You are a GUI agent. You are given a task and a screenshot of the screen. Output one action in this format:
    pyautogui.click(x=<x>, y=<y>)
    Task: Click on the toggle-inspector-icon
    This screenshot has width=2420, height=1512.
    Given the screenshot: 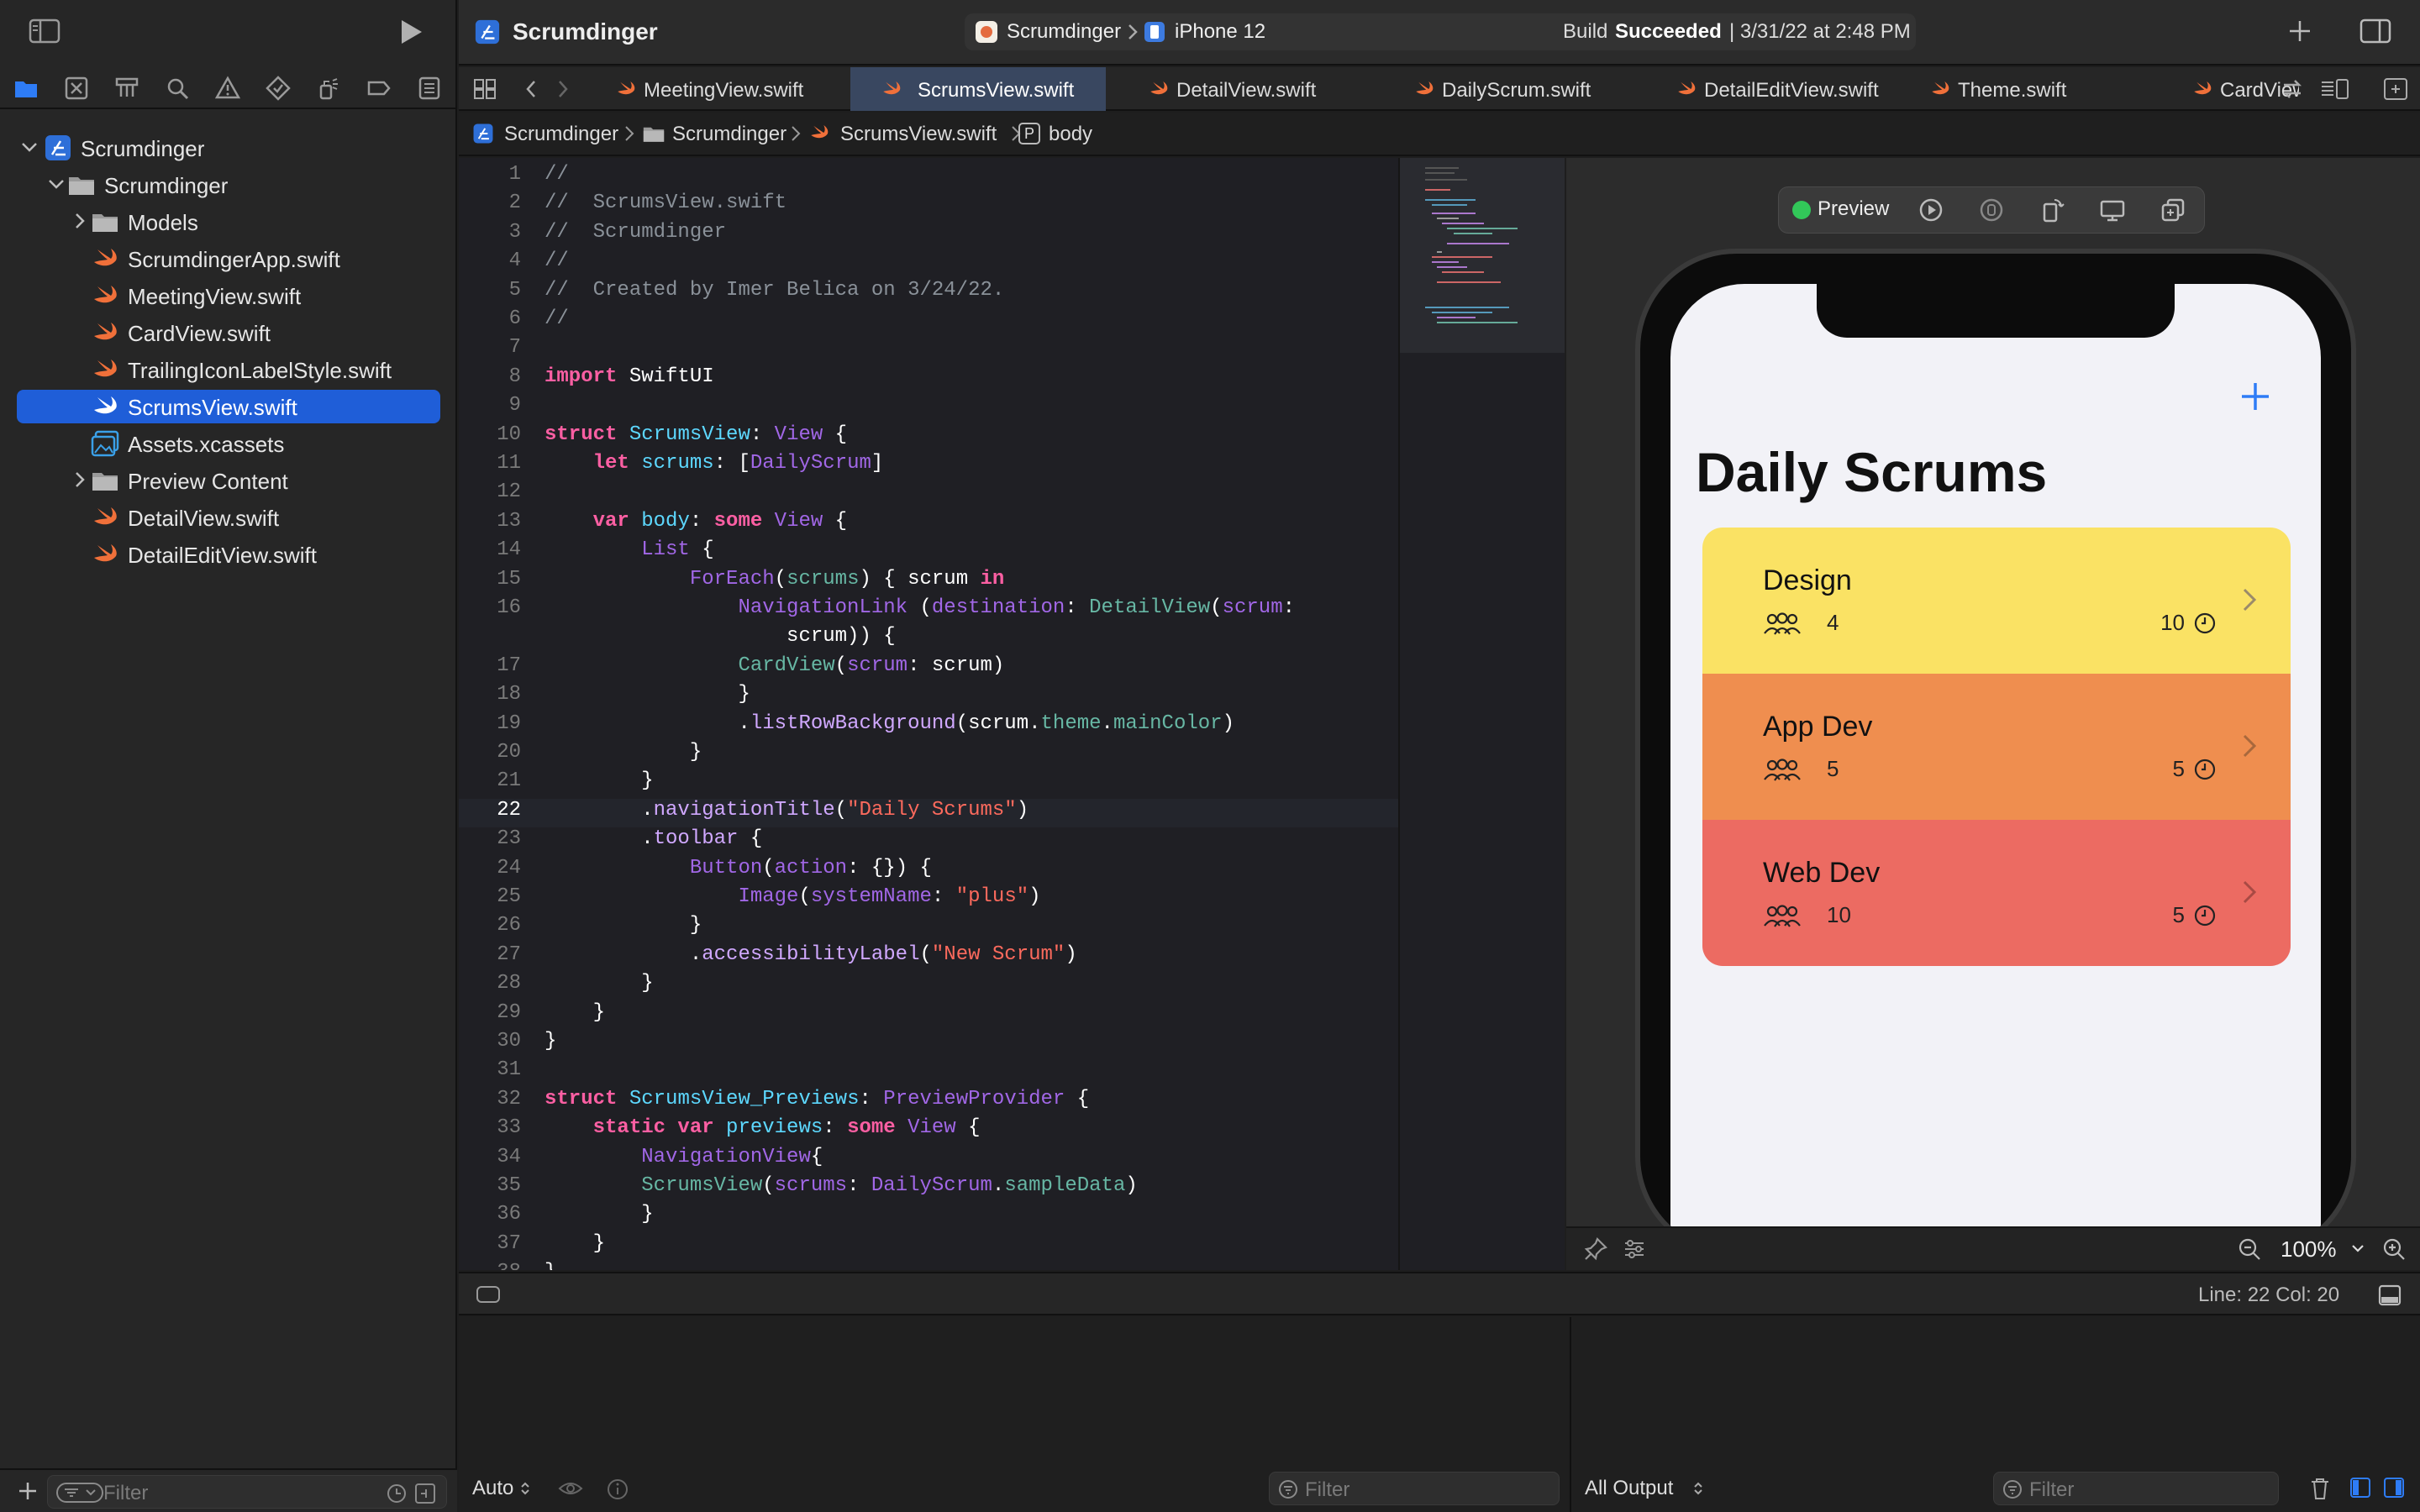 What is the action you would take?
    pyautogui.click(x=2375, y=31)
    